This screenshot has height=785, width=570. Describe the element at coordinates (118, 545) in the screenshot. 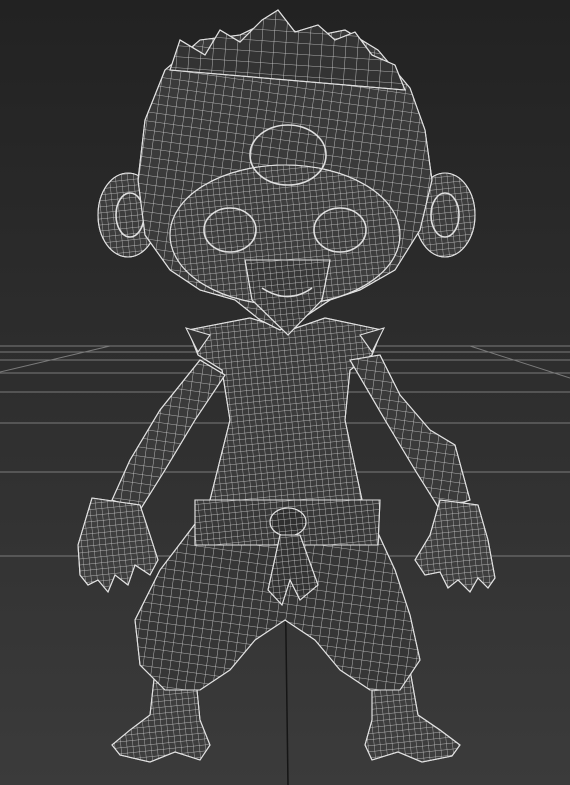

I see `left-hand` at that location.